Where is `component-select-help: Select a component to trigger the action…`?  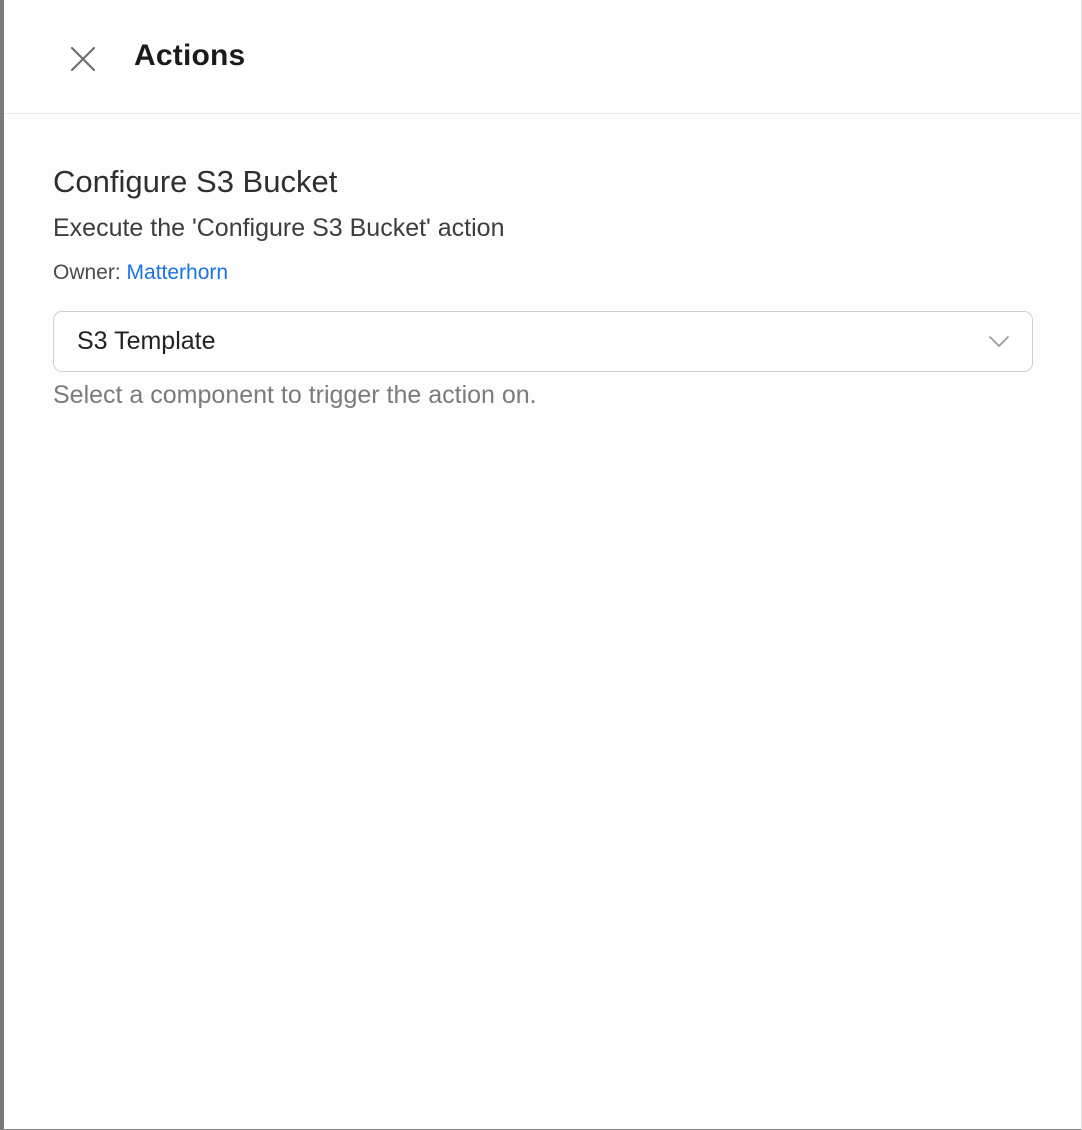
component-select-help: Select a component to trigger the action… is located at coordinates (295, 395).